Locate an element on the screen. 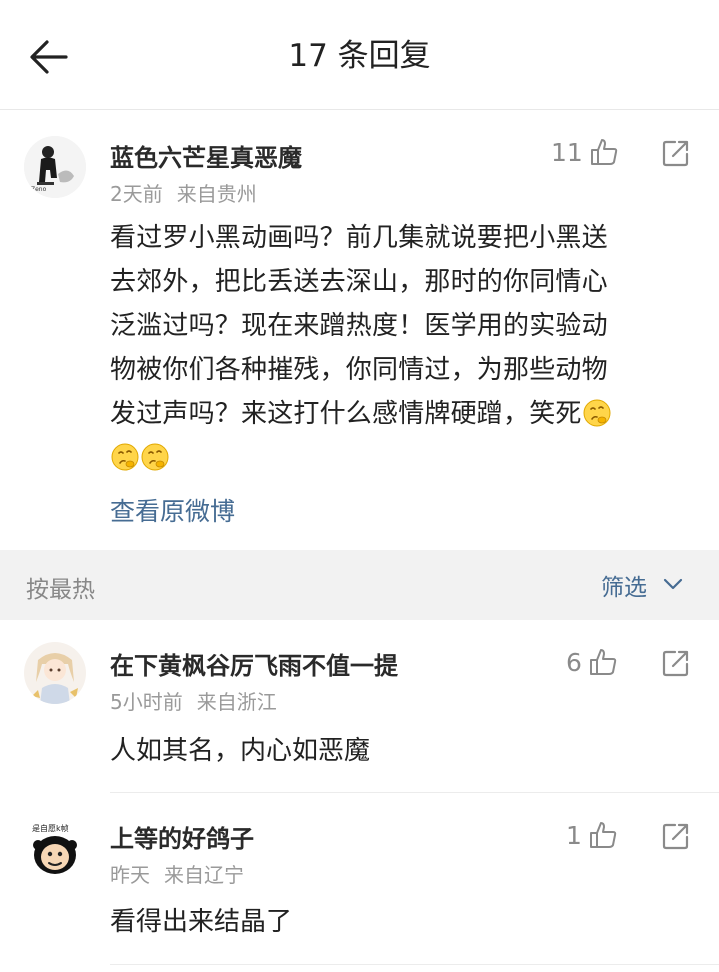 This screenshot has height=972, width=719. chevron-down-icon is located at coordinates (673, 585).